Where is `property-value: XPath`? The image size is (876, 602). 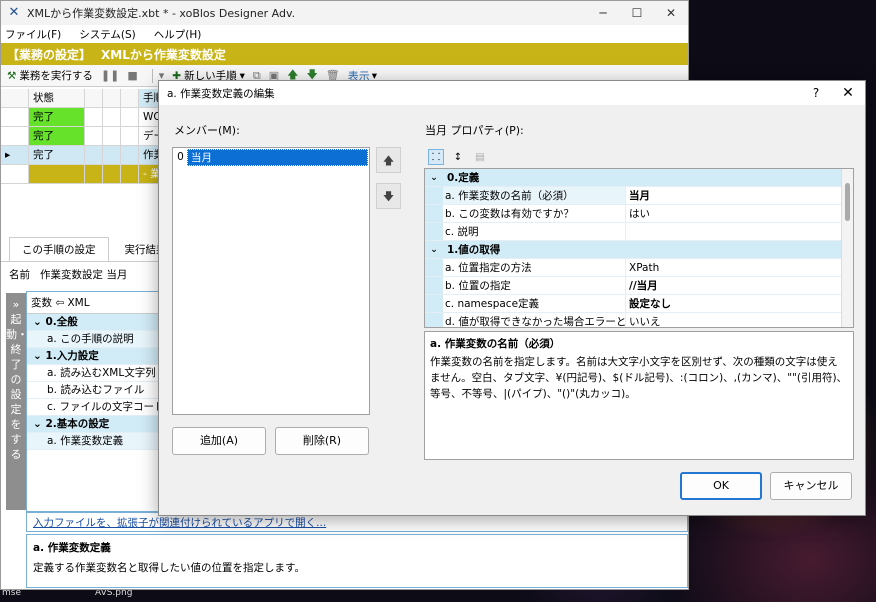
property-value: XPath is located at coordinates (739, 267).